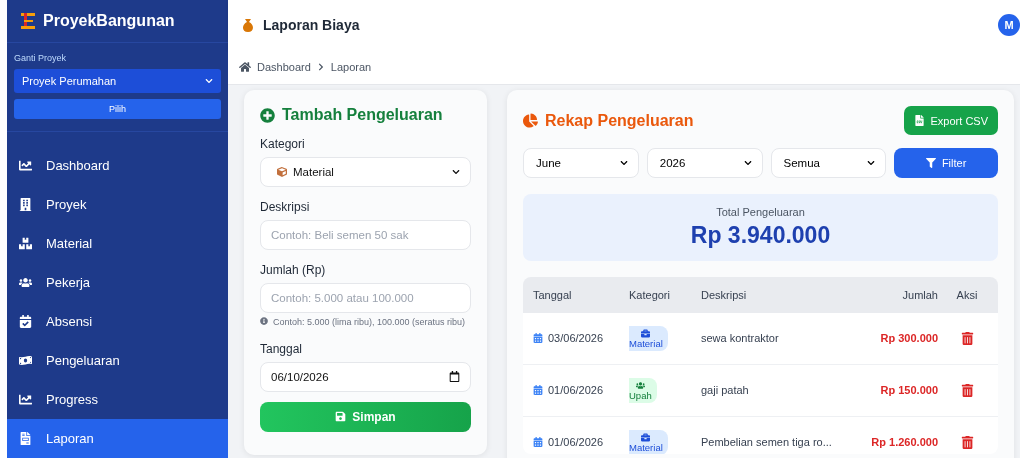 The image size is (1020, 458). What do you see at coordinates (117, 81) in the screenshot?
I see `project-select: Proyek Perumahan` at bounding box center [117, 81].